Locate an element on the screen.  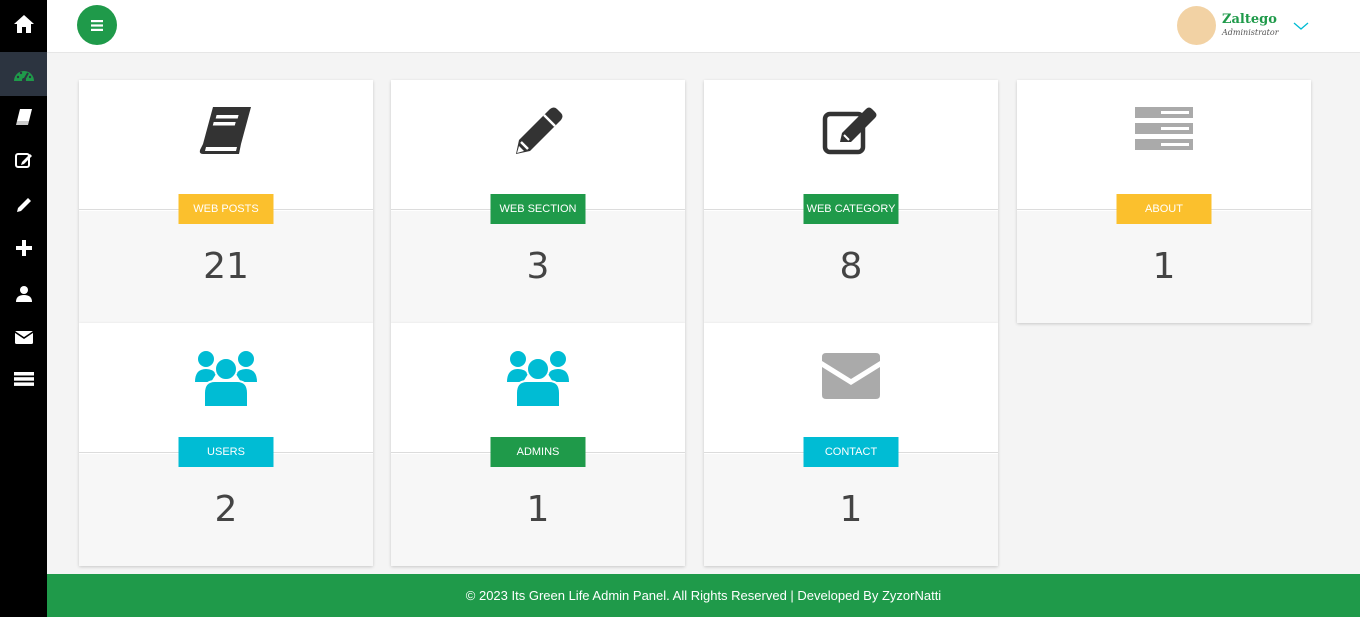
card-users: USERS 2 is located at coordinates (226, 444).